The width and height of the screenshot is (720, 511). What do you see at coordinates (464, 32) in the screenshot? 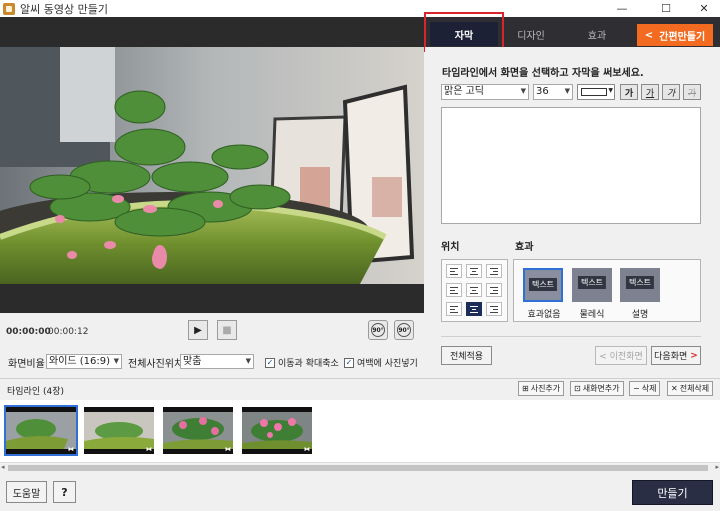
I see `tab-highlight-box` at bounding box center [464, 32].